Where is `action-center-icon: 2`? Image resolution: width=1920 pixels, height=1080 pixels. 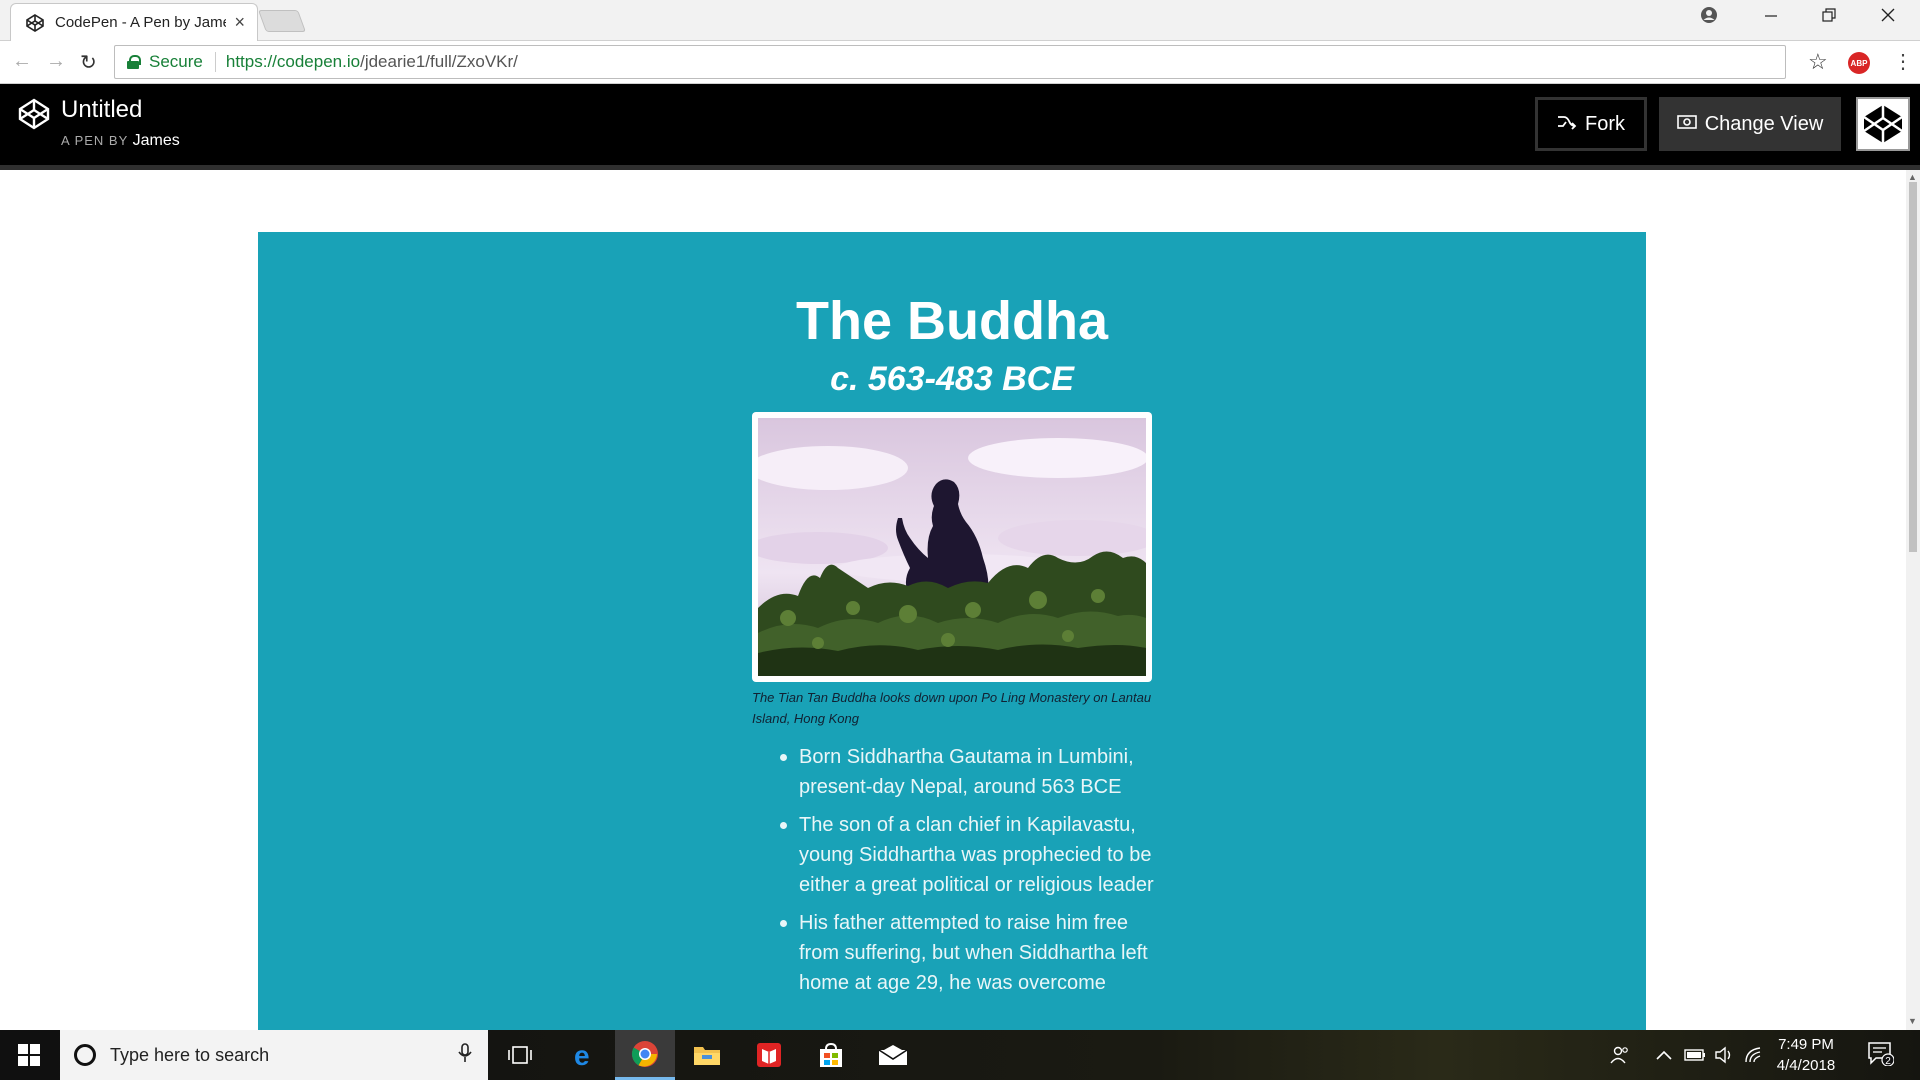
action-center-icon: 2 is located at coordinates (1881, 1054).